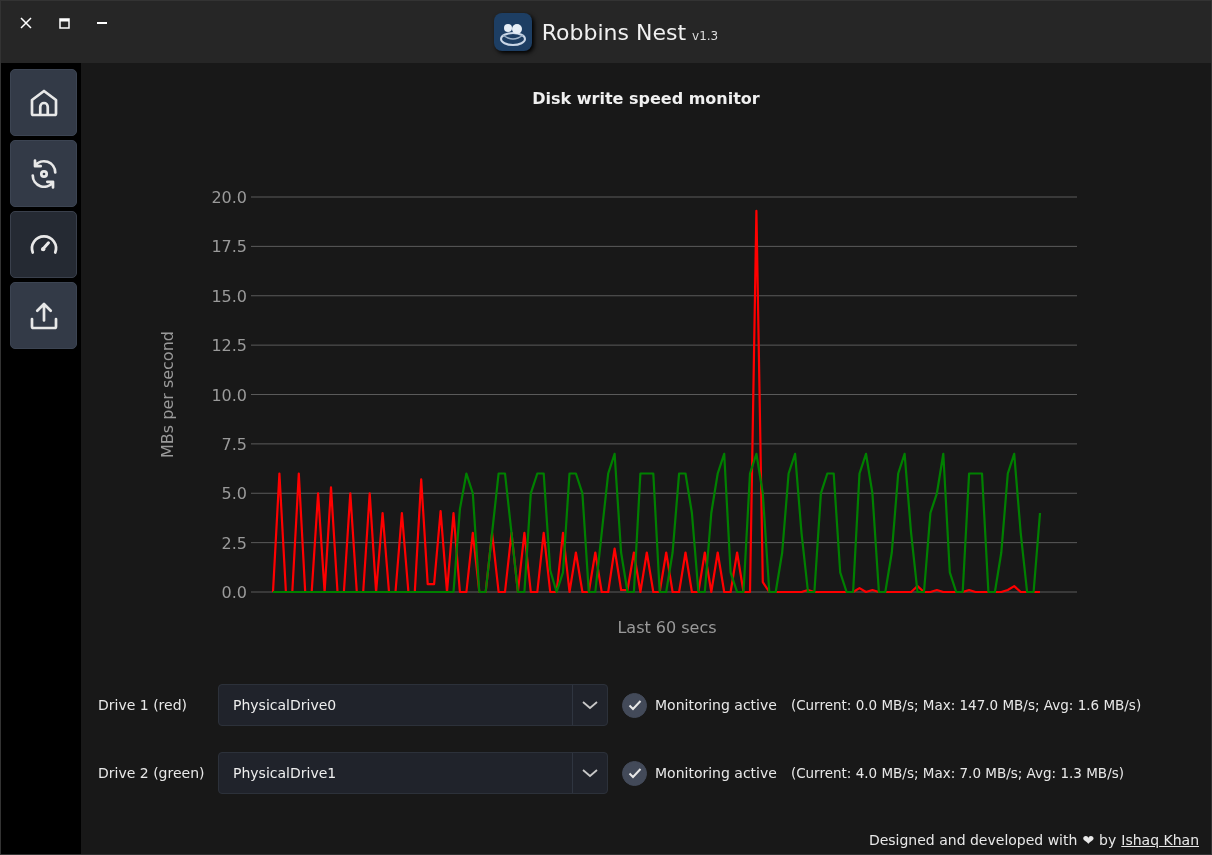 This screenshot has height=855, width=1212. Describe the element at coordinates (667, 627) in the screenshot. I see `x-axis-label: Last 60 secs` at that location.